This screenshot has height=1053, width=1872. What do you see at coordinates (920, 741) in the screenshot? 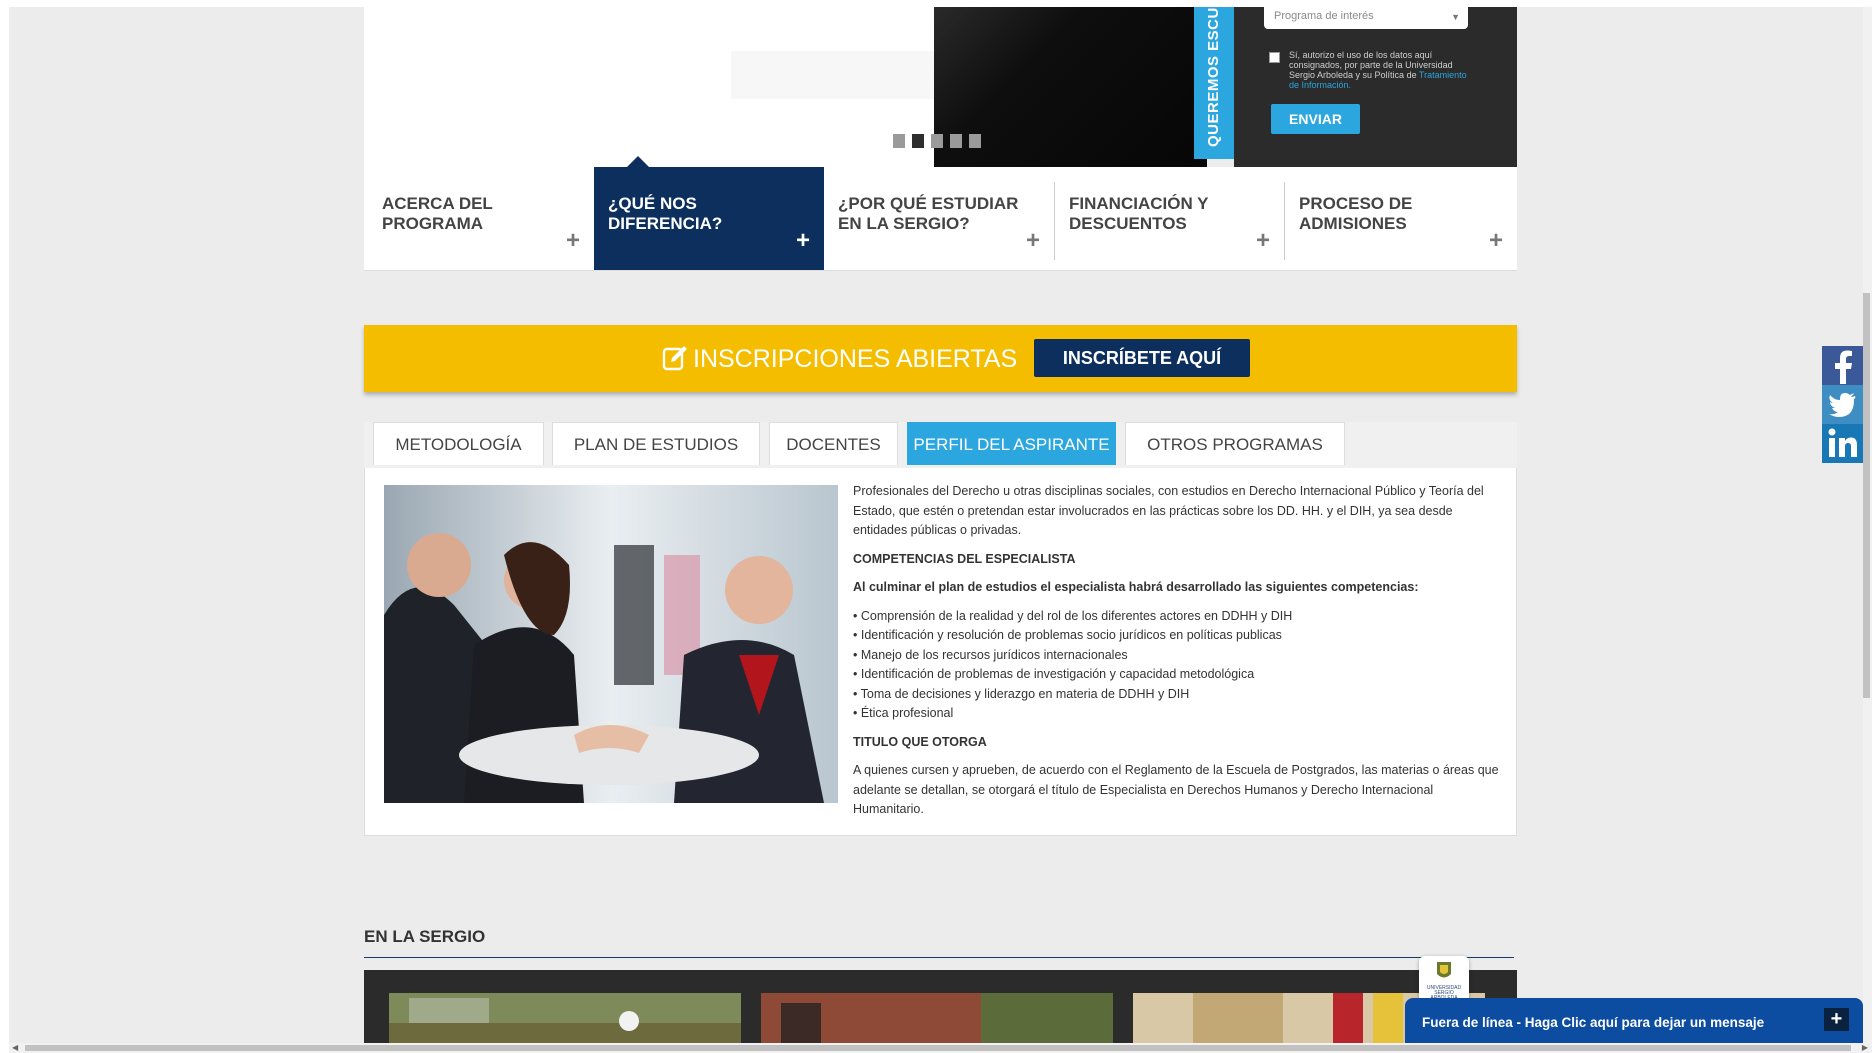
I see `titulo-heading: TITULO QUE OTORGA` at bounding box center [920, 741].